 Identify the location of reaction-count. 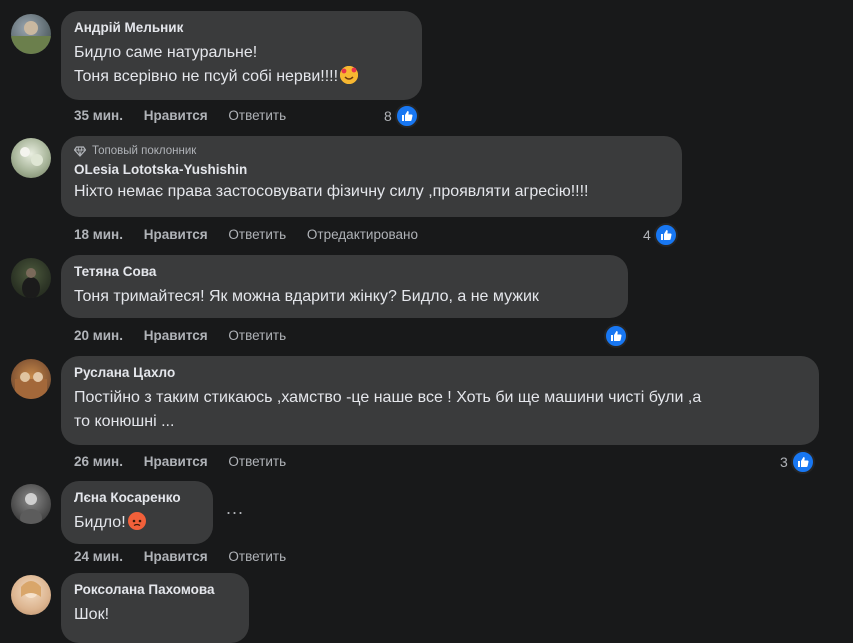
(614, 336).